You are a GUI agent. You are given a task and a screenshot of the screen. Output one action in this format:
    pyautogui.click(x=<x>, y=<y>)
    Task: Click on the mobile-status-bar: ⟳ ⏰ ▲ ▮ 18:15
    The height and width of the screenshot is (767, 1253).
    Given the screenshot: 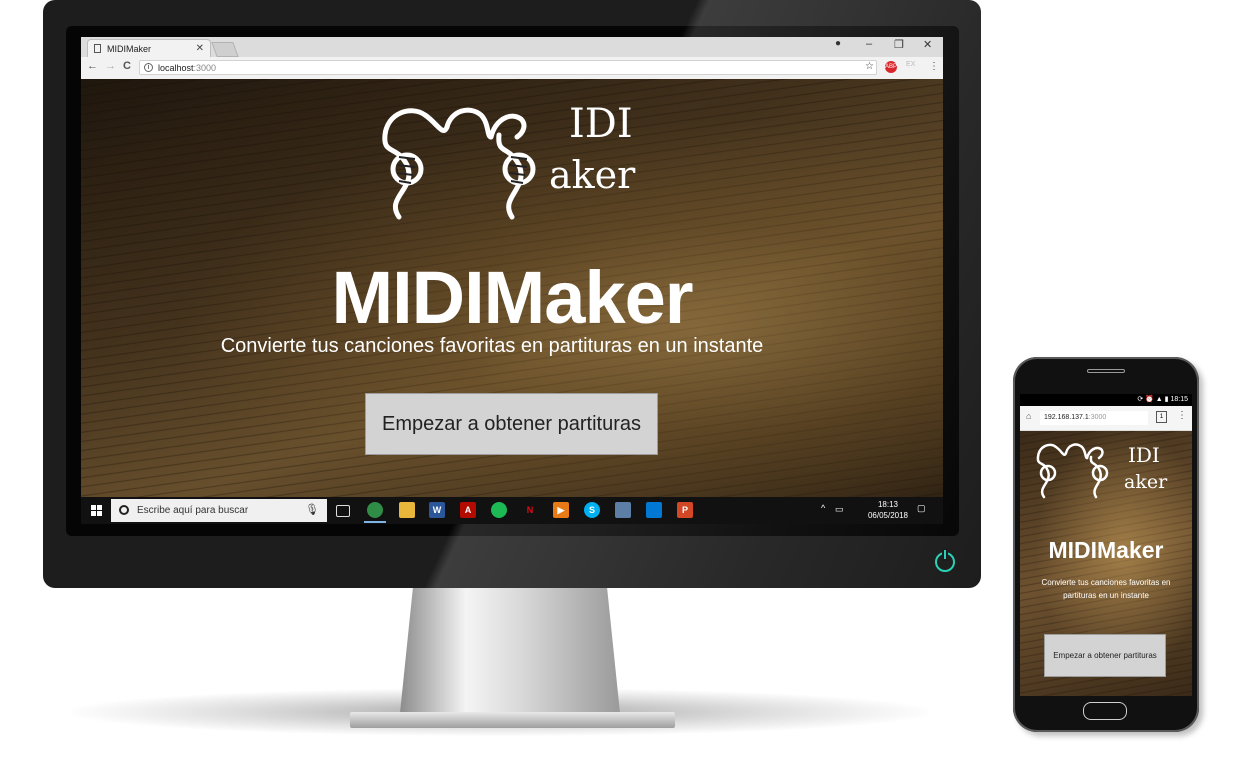 What is the action you would take?
    pyautogui.click(x=1106, y=400)
    